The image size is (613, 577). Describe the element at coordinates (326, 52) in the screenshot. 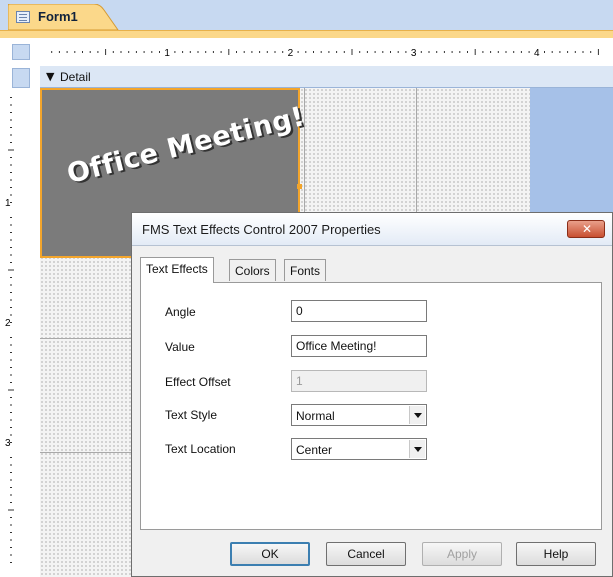

I see `horizontal-ruler: 1 2 3 4` at that location.